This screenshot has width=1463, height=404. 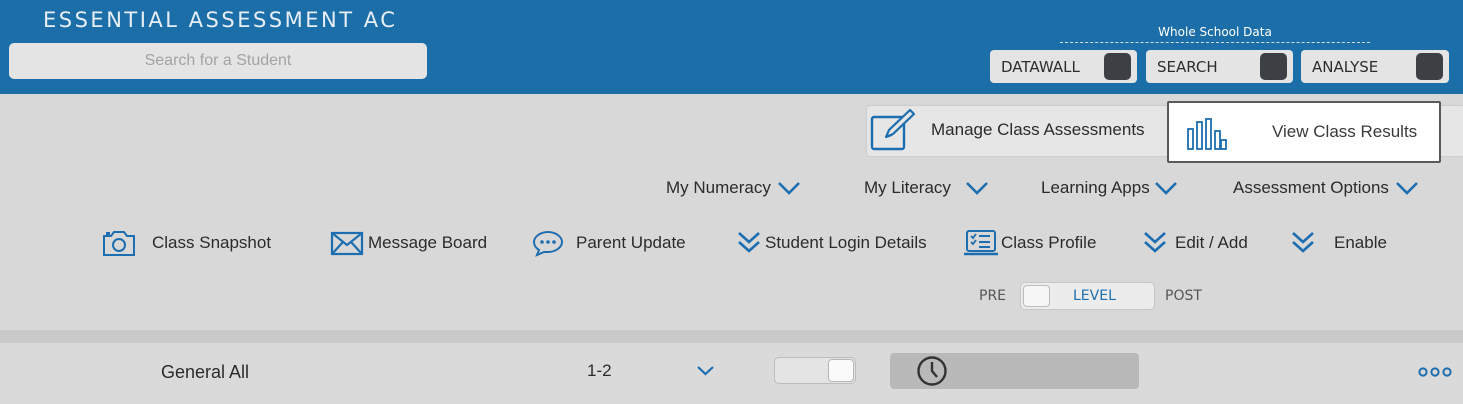 I want to click on view-class-results-tab: View Class Results, so click(x=1304, y=132).